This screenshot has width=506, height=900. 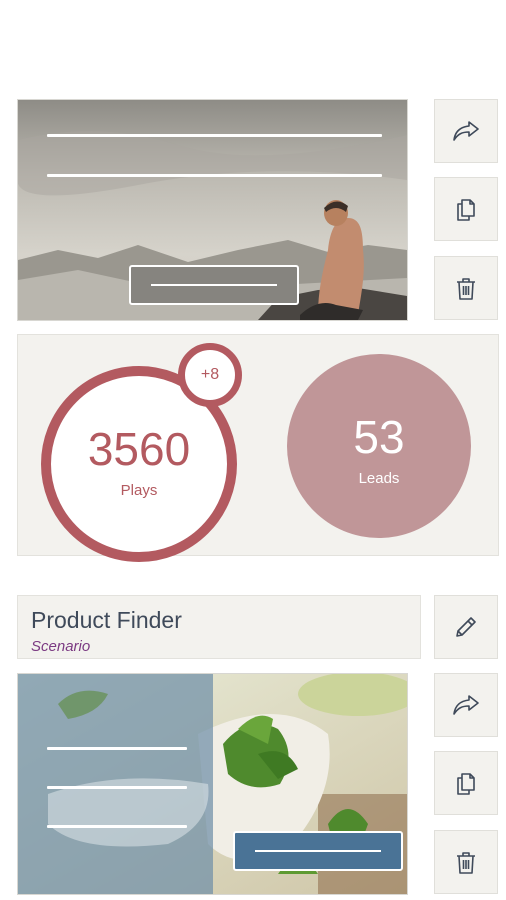 I want to click on campaign-title: Product Finder, so click(x=106, y=620).